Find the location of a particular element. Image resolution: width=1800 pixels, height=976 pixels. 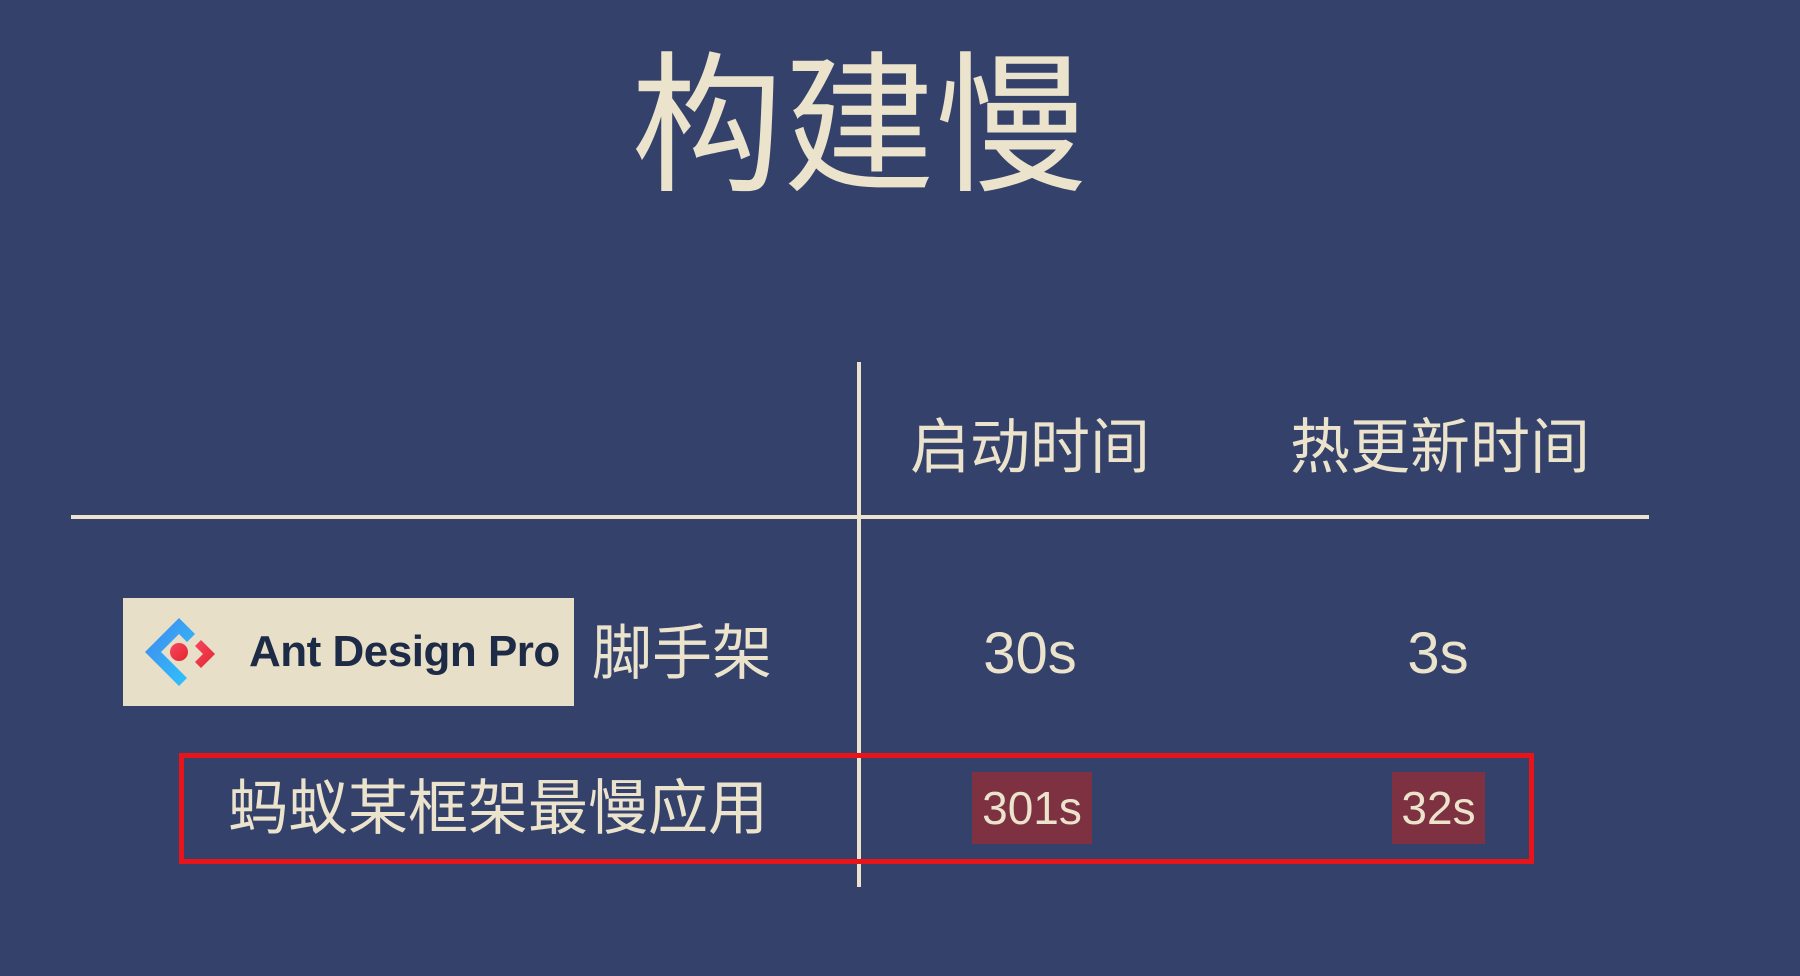

logo-text: Ant Design Pro is located at coordinates (404, 651).